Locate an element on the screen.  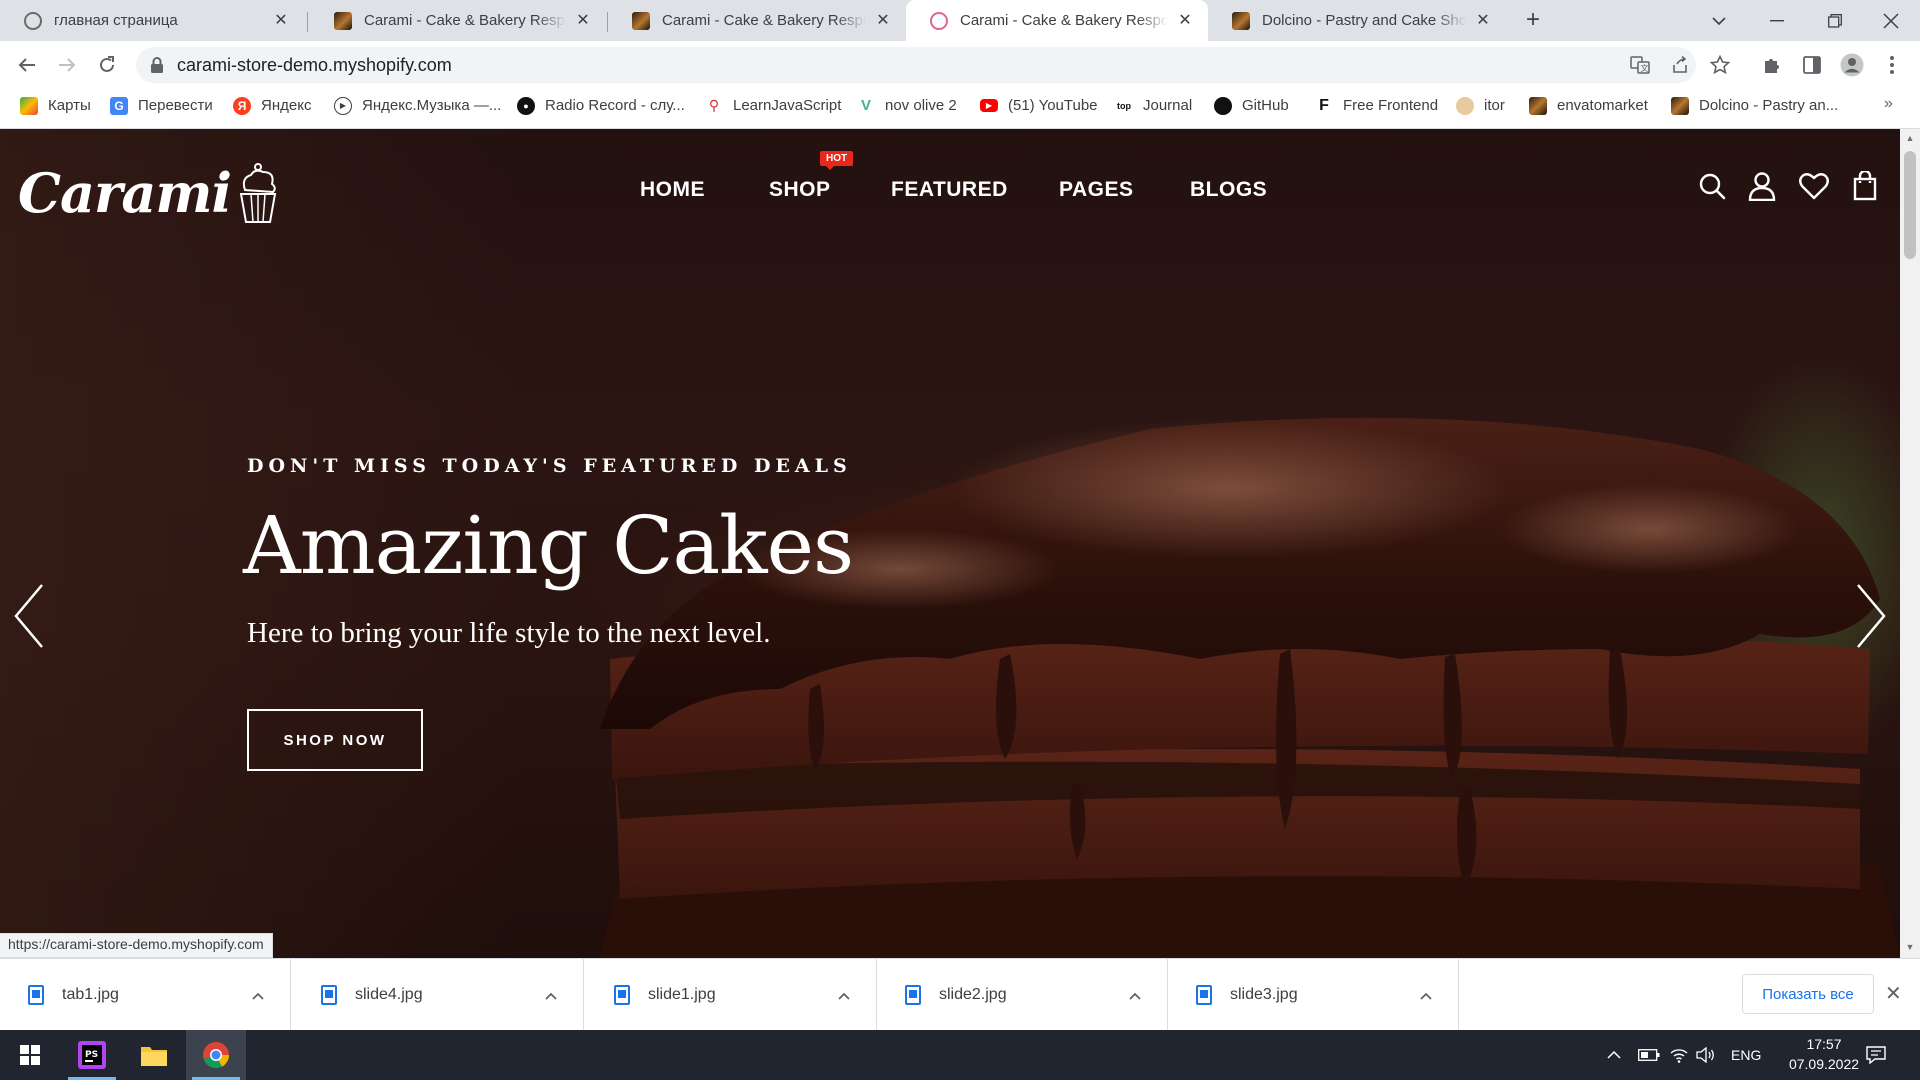
nav-shop: SHOP is located at coordinates (800, 190).